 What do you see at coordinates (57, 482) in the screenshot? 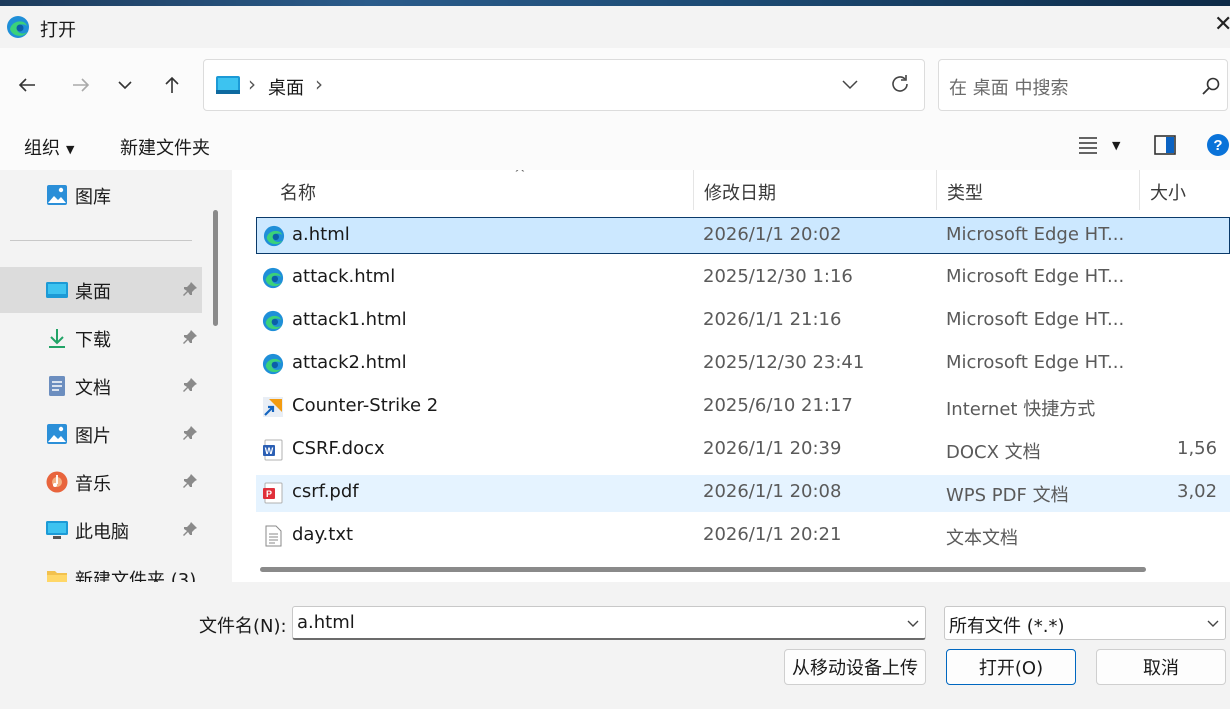
I see `music-icon` at bounding box center [57, 482].